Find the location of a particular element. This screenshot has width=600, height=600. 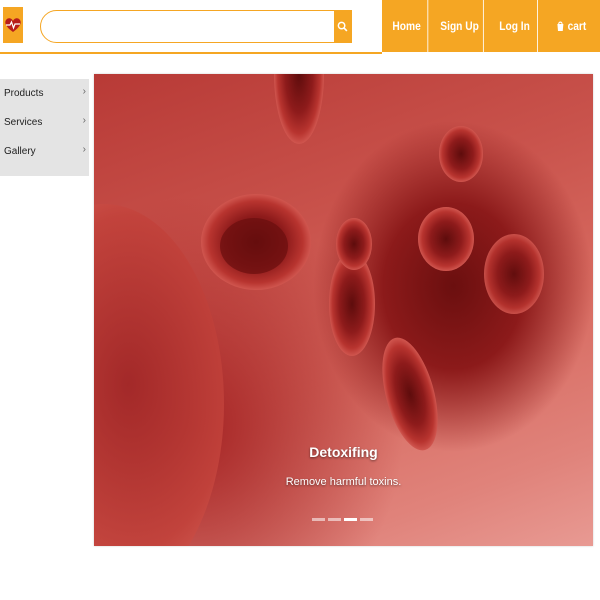

sidebar-item-products: Products › is located at coordinates (44, 93).